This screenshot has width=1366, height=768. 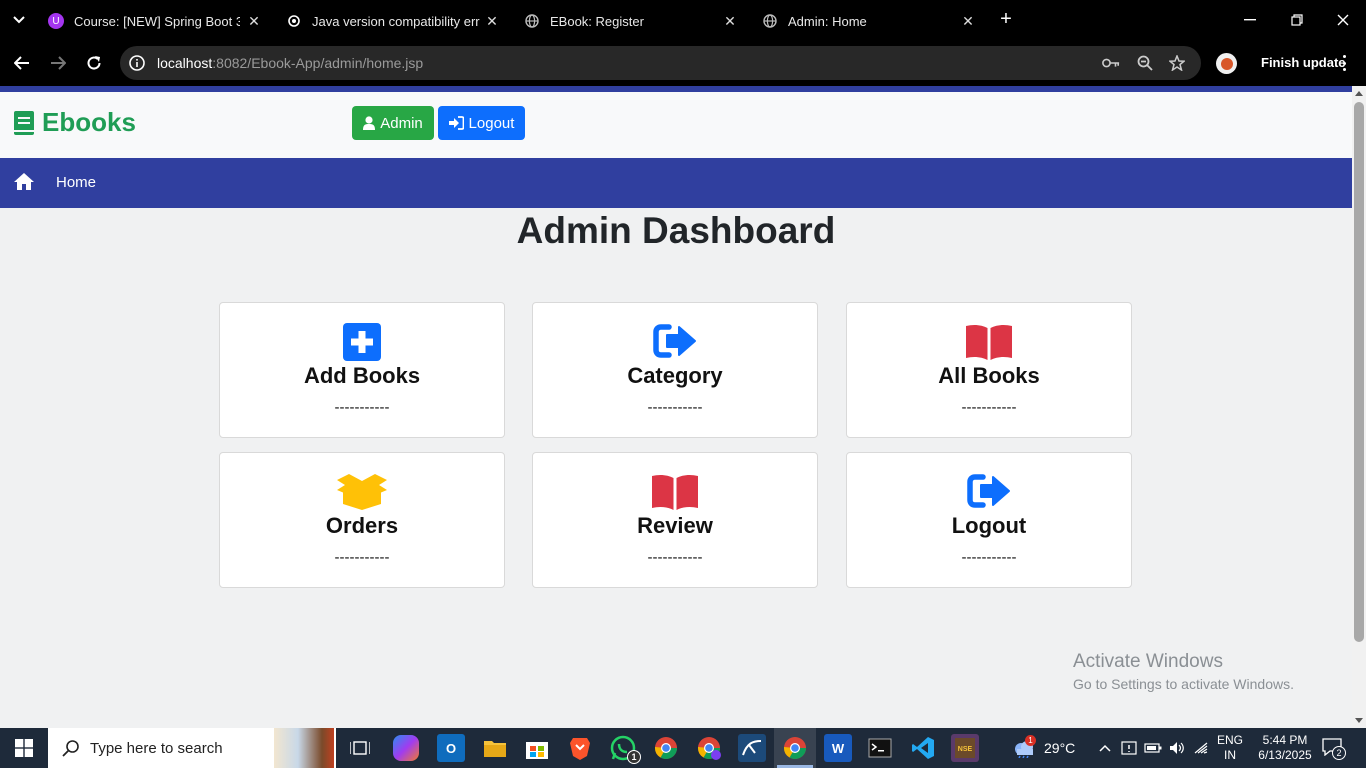 I want to click on close-window-icon, so click(x=1343, y=20).